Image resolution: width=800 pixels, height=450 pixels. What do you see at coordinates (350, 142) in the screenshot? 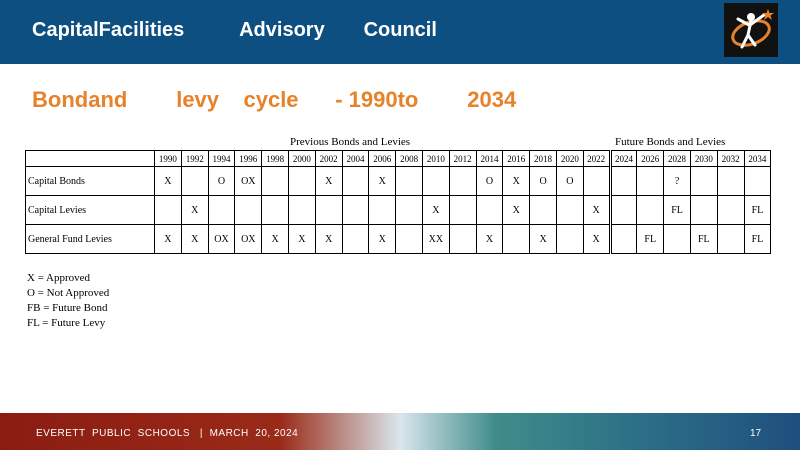
I see `previous-bonds-header: Previous Bonds and Levies` at bounding box center [350, 142].